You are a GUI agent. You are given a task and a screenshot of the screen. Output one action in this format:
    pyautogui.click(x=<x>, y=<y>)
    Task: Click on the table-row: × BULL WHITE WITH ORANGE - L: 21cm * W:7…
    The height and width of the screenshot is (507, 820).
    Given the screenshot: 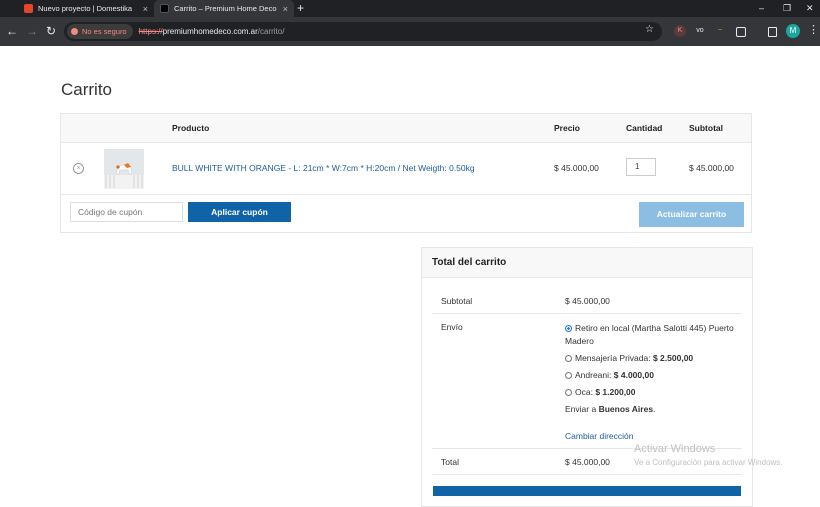 What is the action you would take?
    pyautogui.click(x=406, y=168)
    